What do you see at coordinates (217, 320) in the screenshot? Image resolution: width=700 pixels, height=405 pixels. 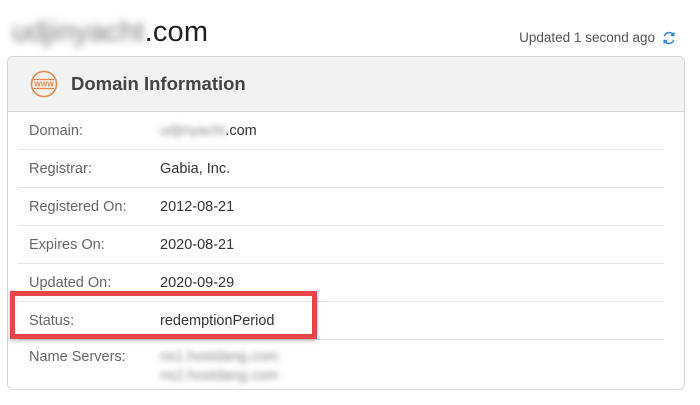 I see `value-status: redemptionPeriod` at bounding box center [217, 320].